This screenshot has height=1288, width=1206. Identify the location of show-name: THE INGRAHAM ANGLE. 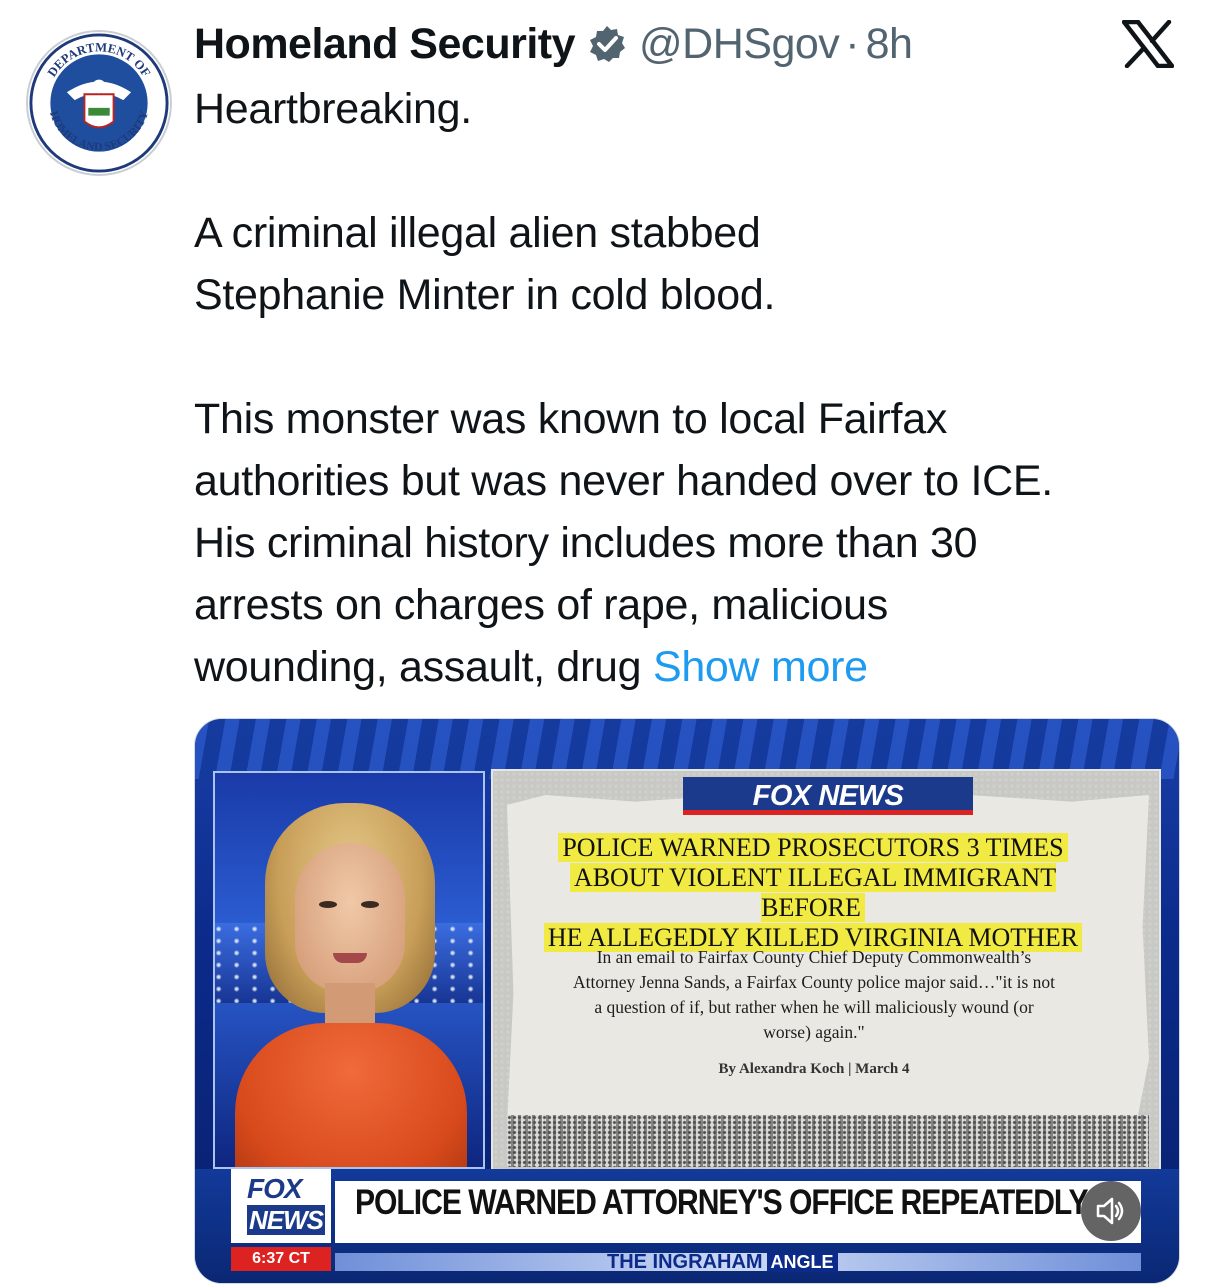
(722, 1262).